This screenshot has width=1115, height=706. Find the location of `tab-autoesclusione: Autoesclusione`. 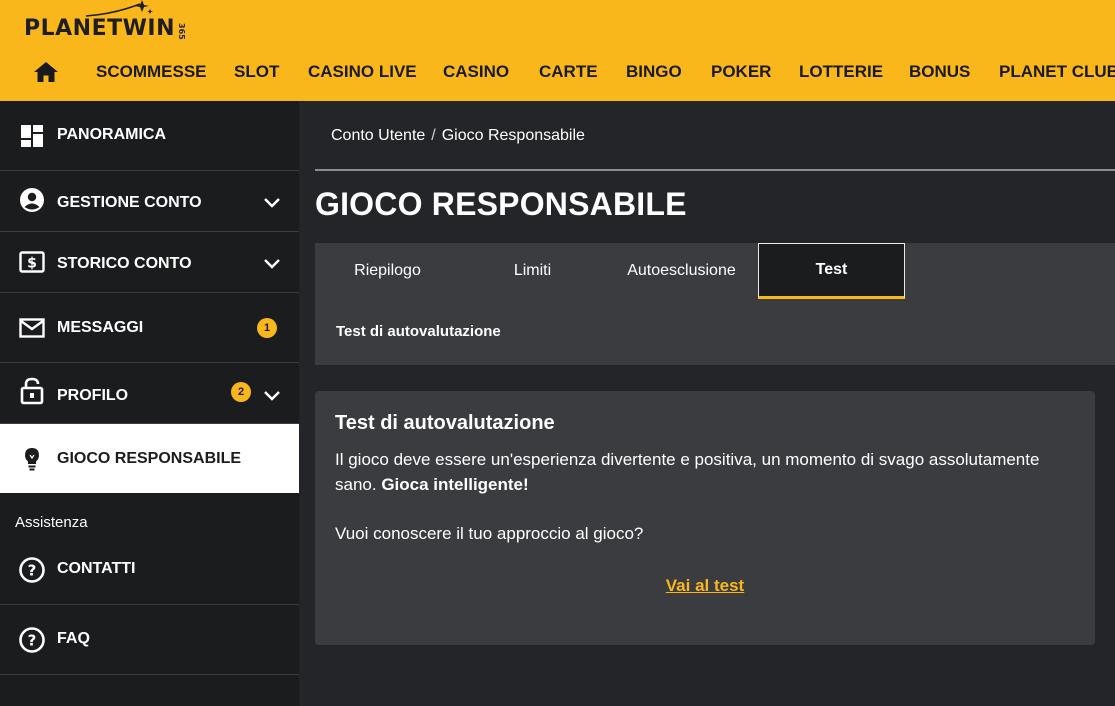

tab-autoesclusione: Autoesclusione is located at coordinates (681, 271).